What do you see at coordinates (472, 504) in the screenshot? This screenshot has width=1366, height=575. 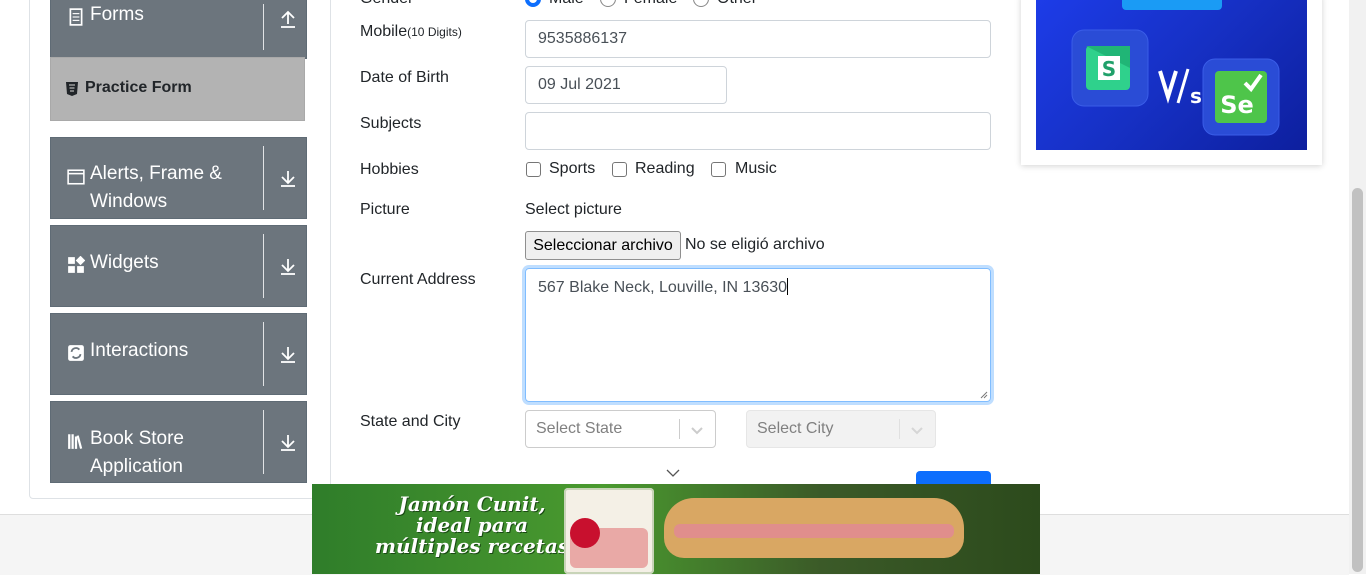 I see `banner-line: Jamón Cunit,` at bounding box center [472, 504].